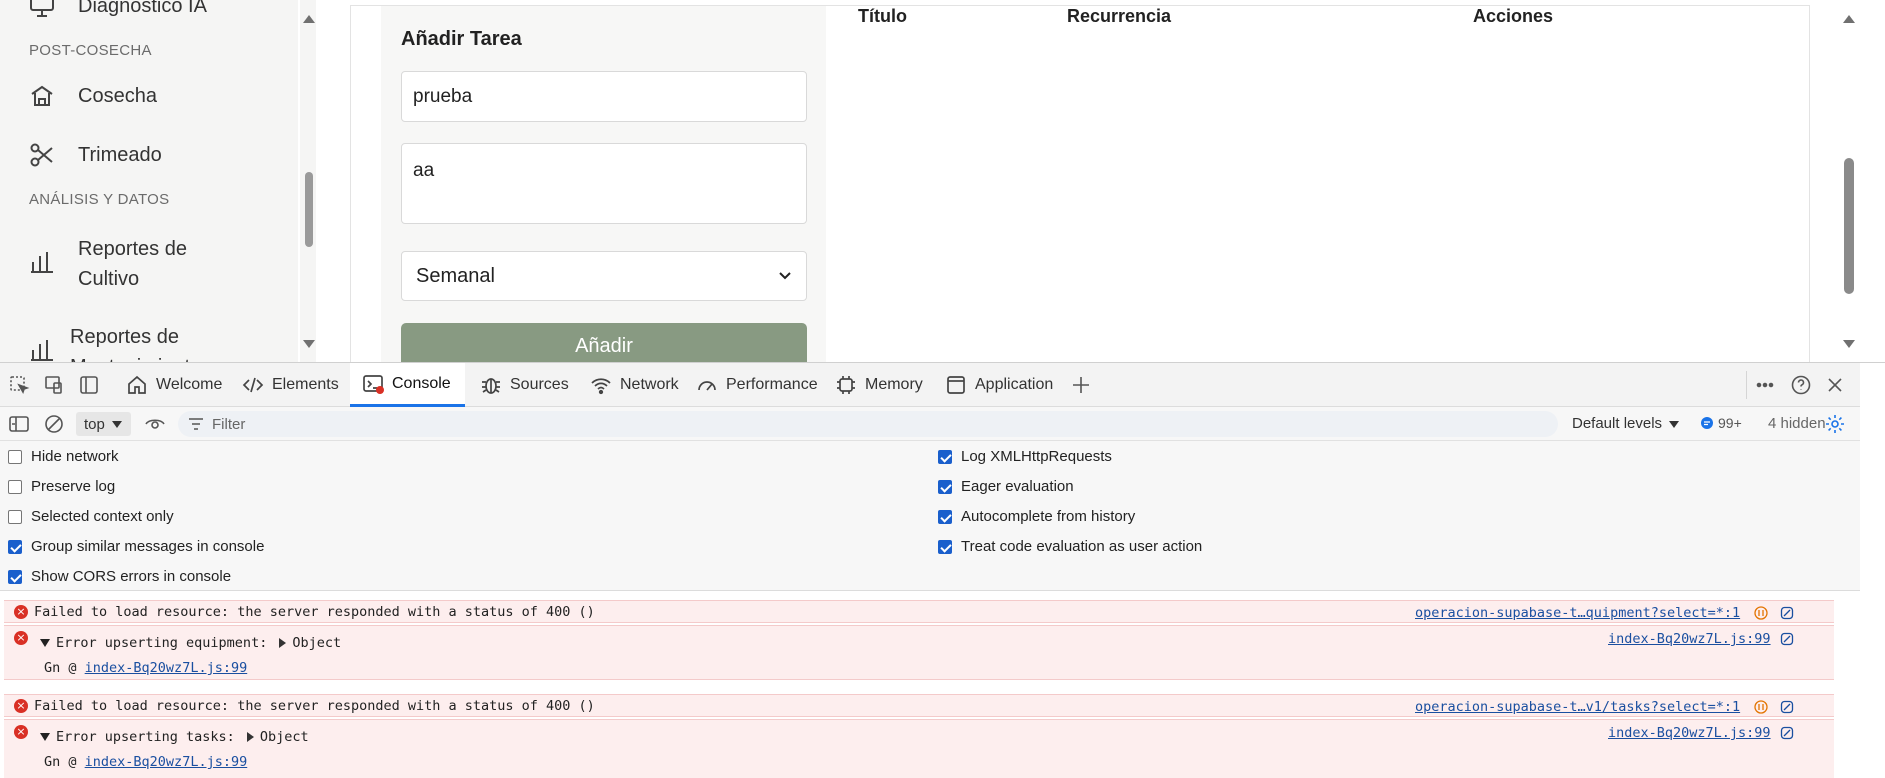  Describe the element at coordinates (41, 155) in the screenshot. I see `scissors-icon` at that location.